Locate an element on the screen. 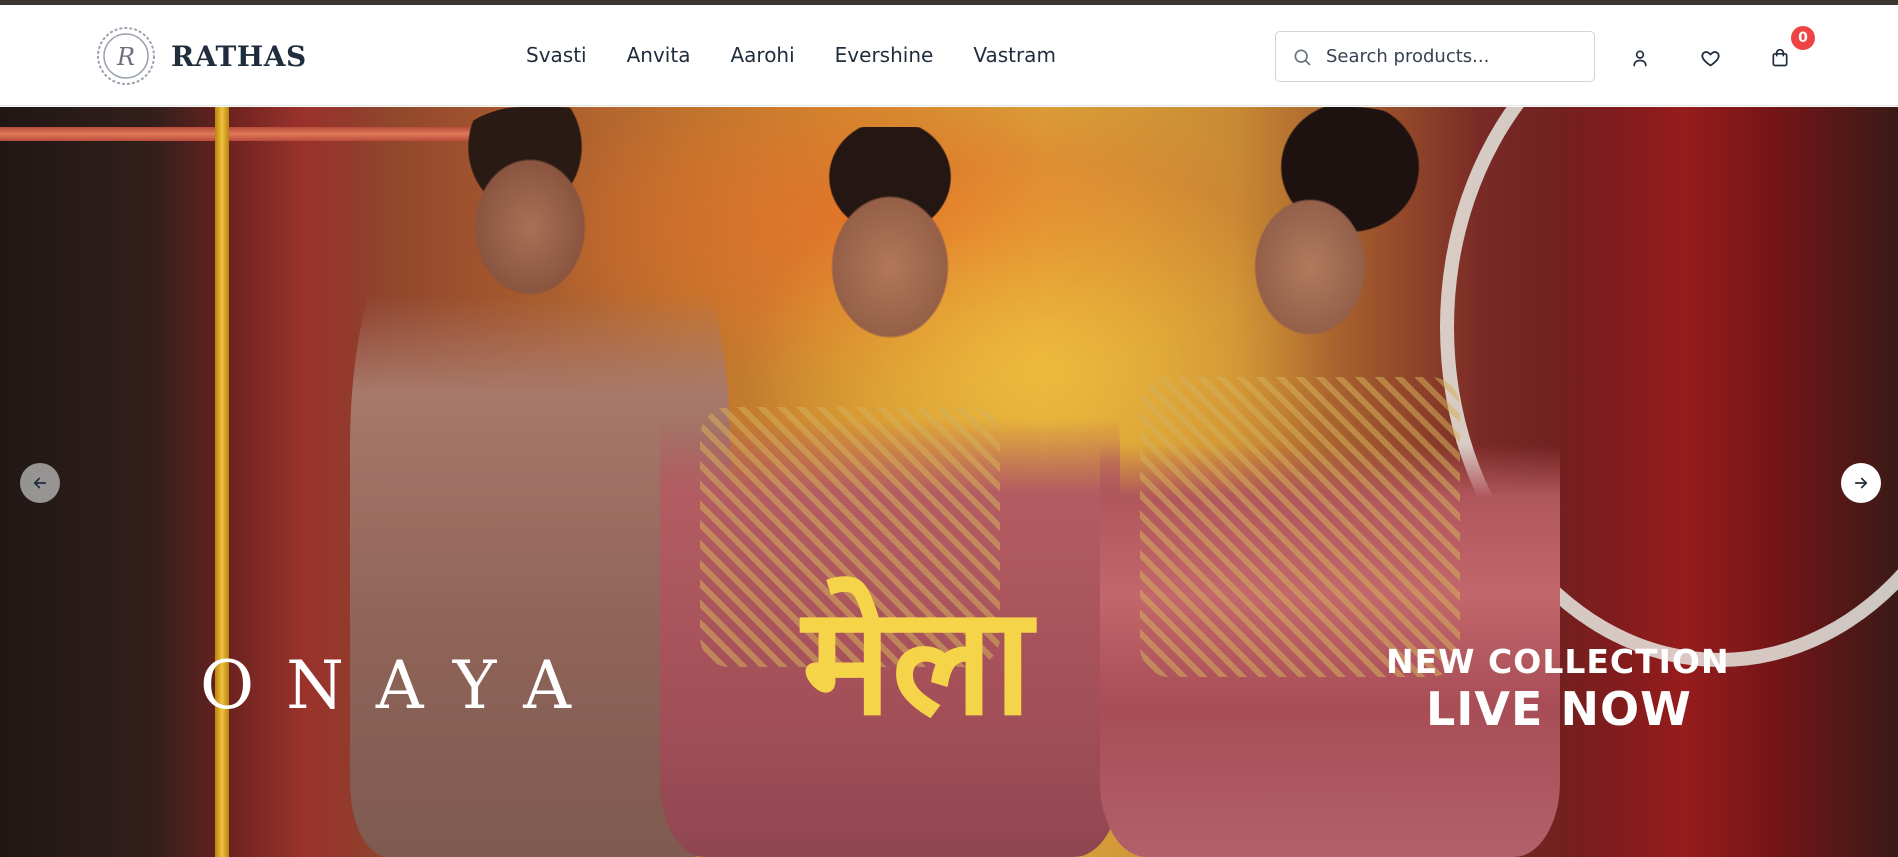  carousel-next-button is located at coordinates (1861, 483).